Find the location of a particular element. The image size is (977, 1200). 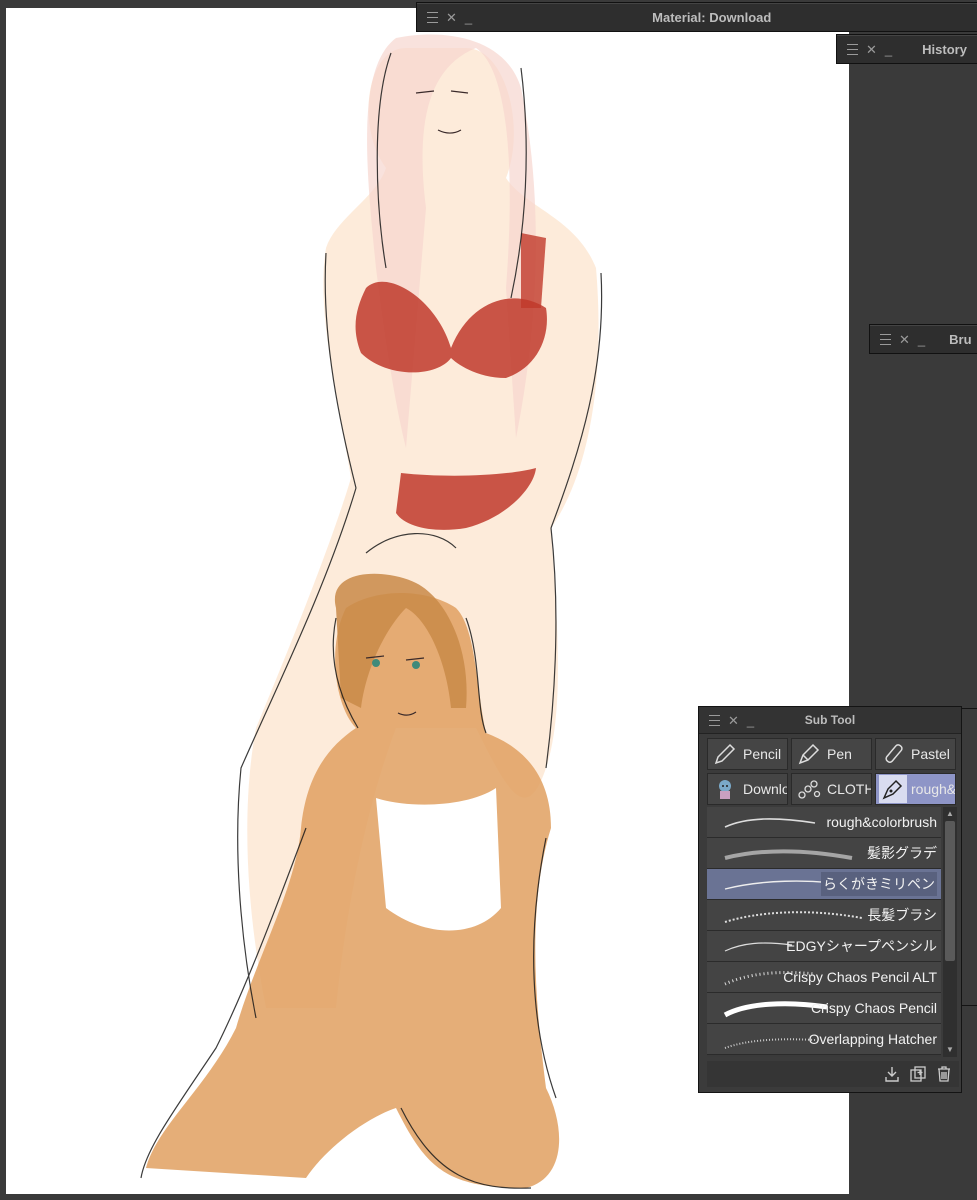

group-label: CLOTH is located at coordinates (849, 789).